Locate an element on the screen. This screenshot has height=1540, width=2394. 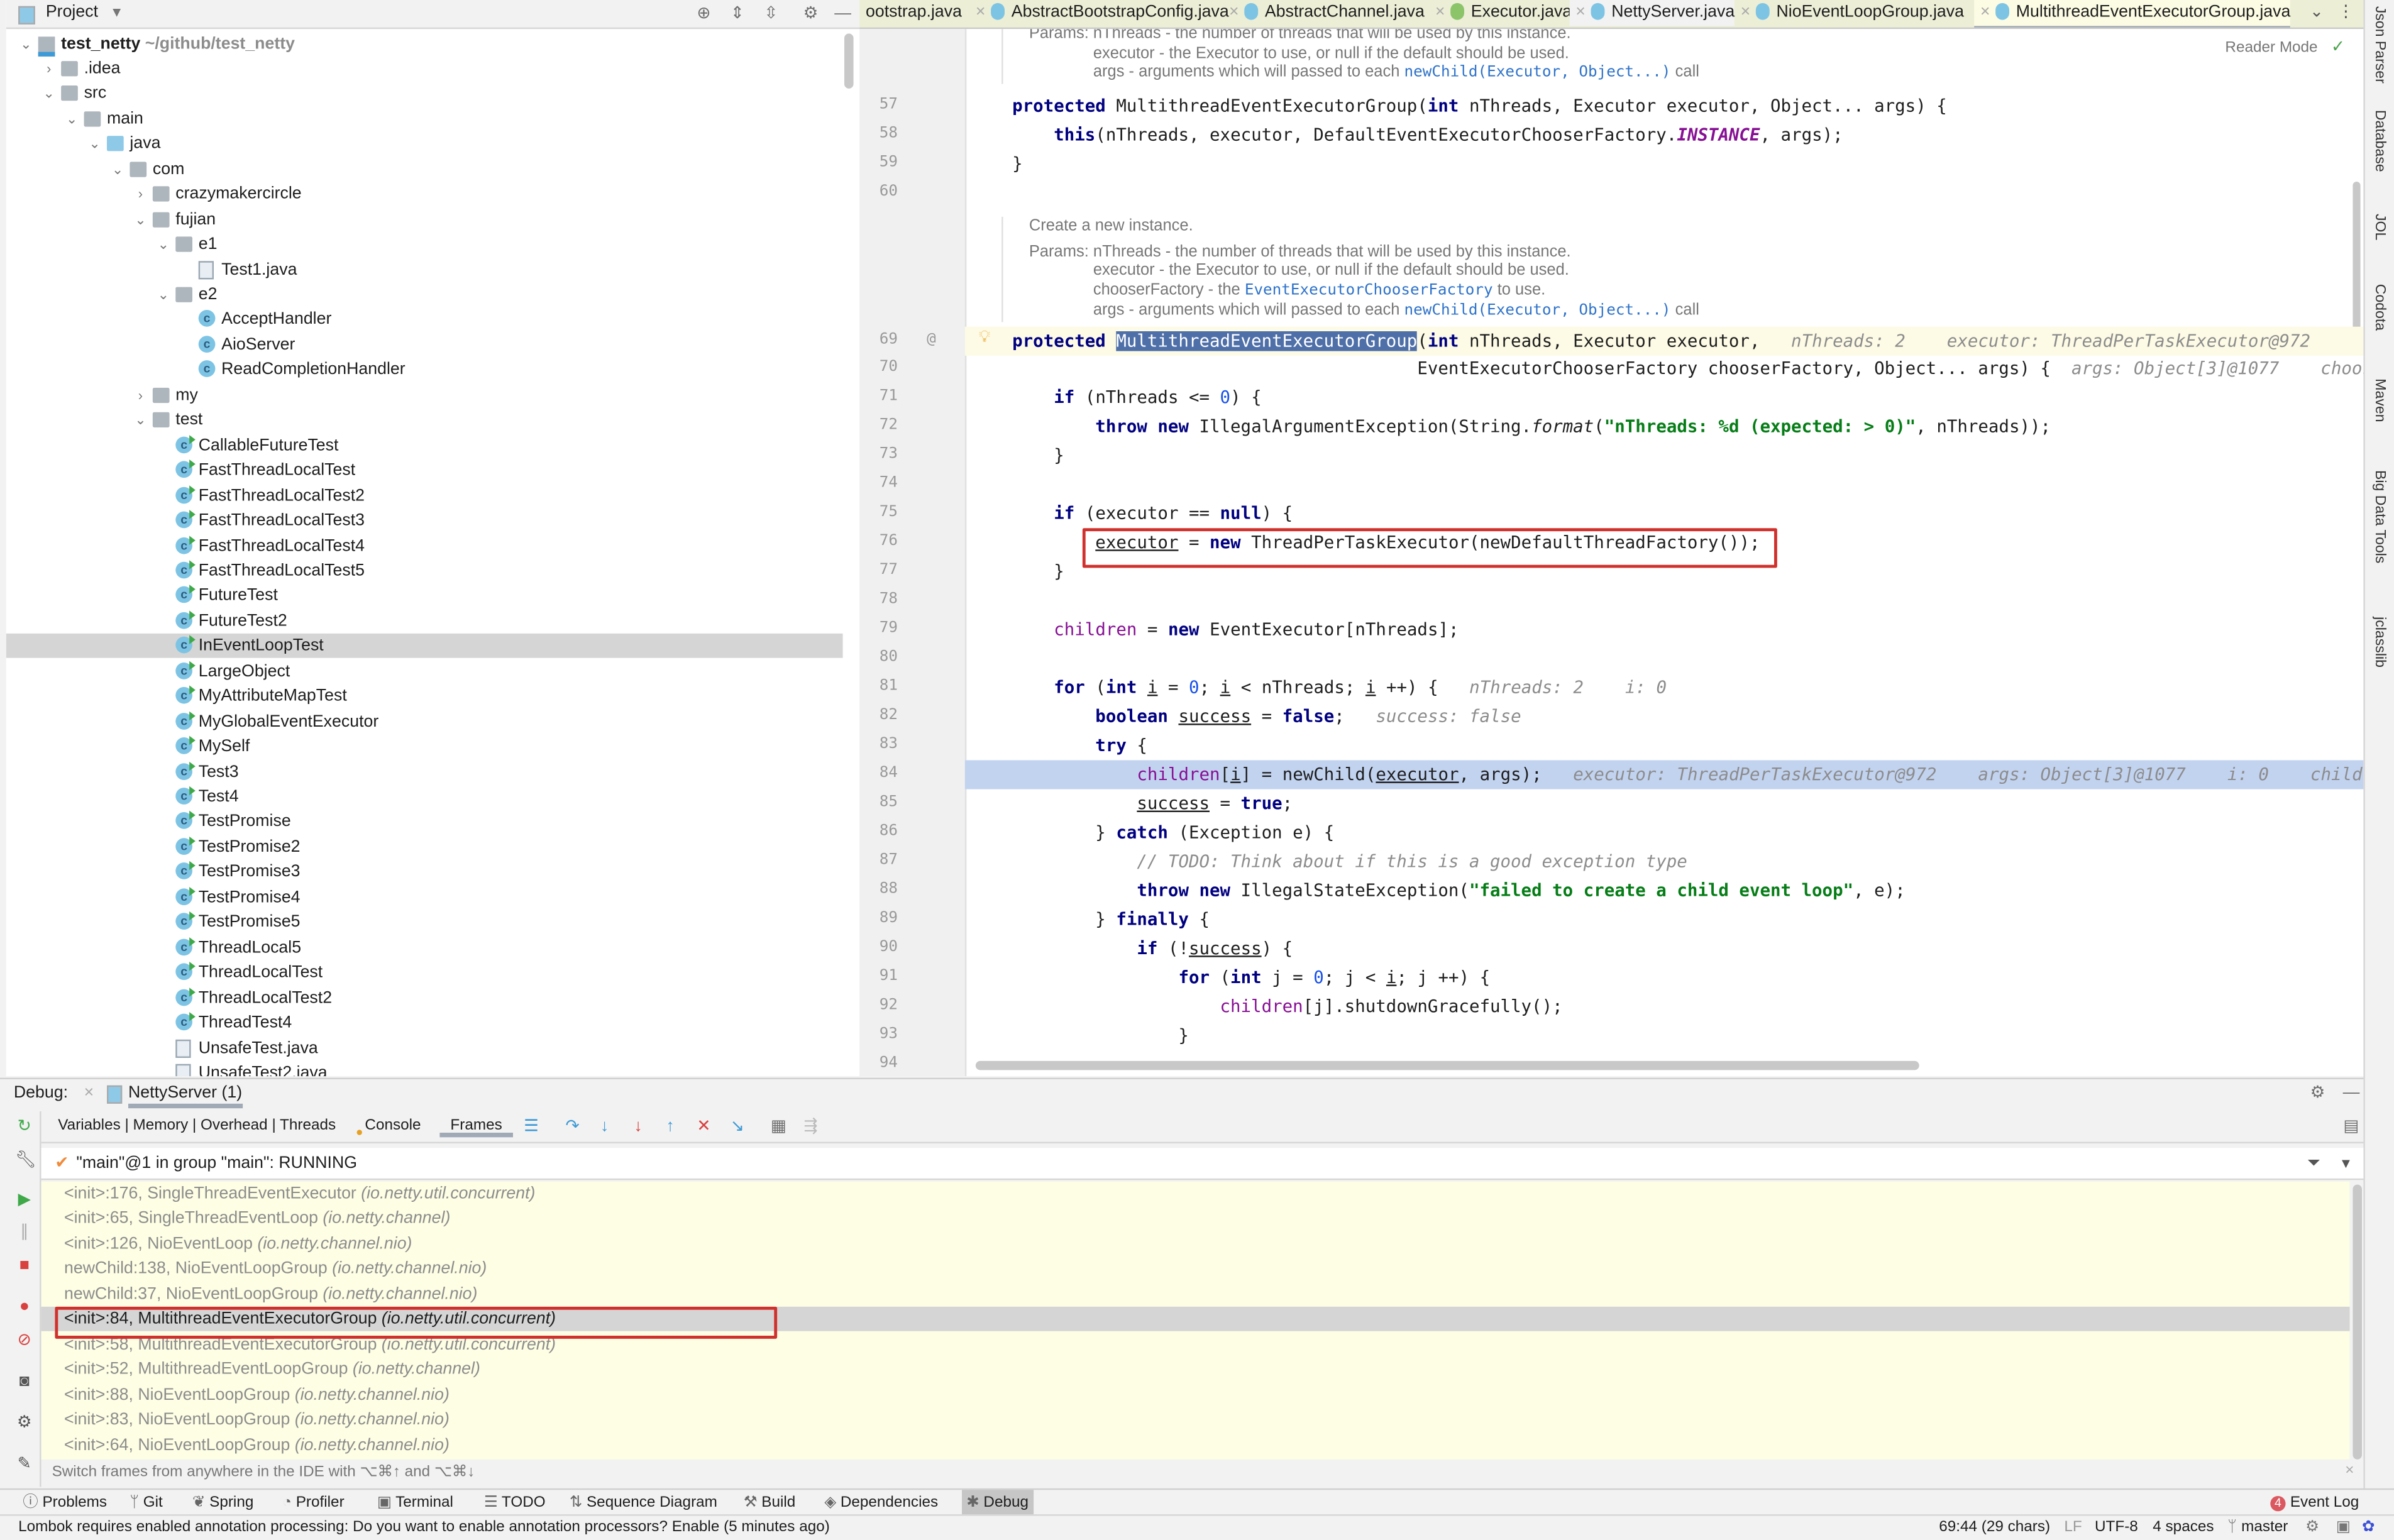
code-line: success = true; is located at coordinates (1664, 803).